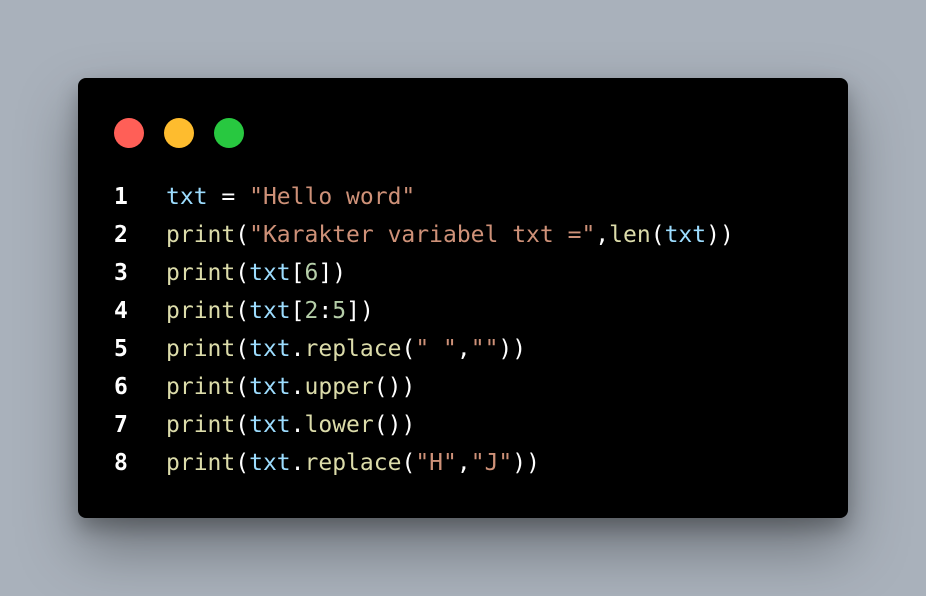  I want to click on line-number: 8, so click(121, 463).